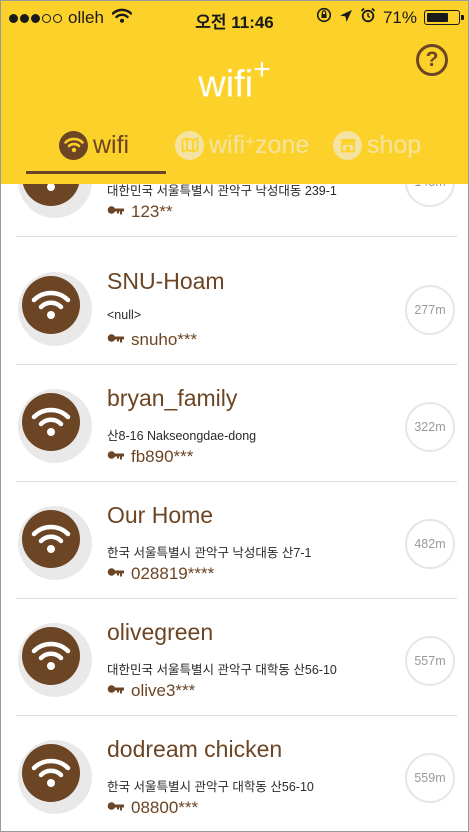 The height and width of the screenshot is (832, 469). I want to click on tab-shop: shop, so click(377, 145).